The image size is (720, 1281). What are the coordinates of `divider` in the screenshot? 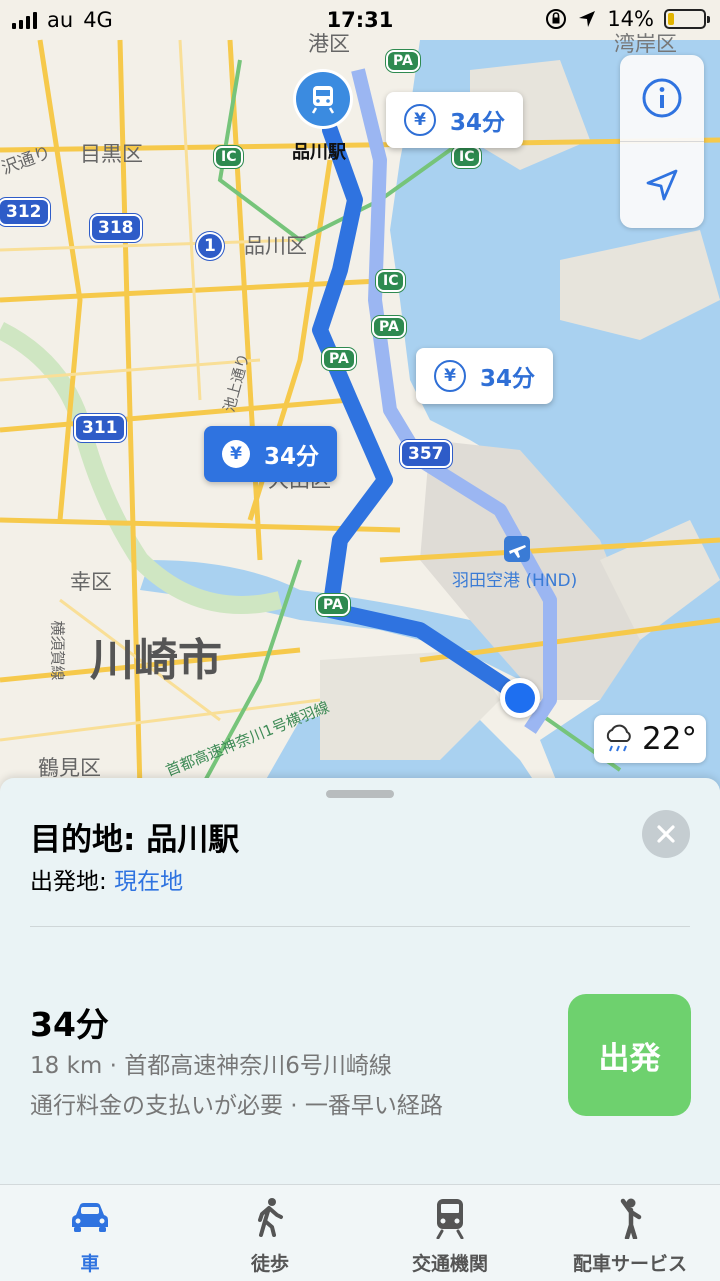 It's located at (360, 926).